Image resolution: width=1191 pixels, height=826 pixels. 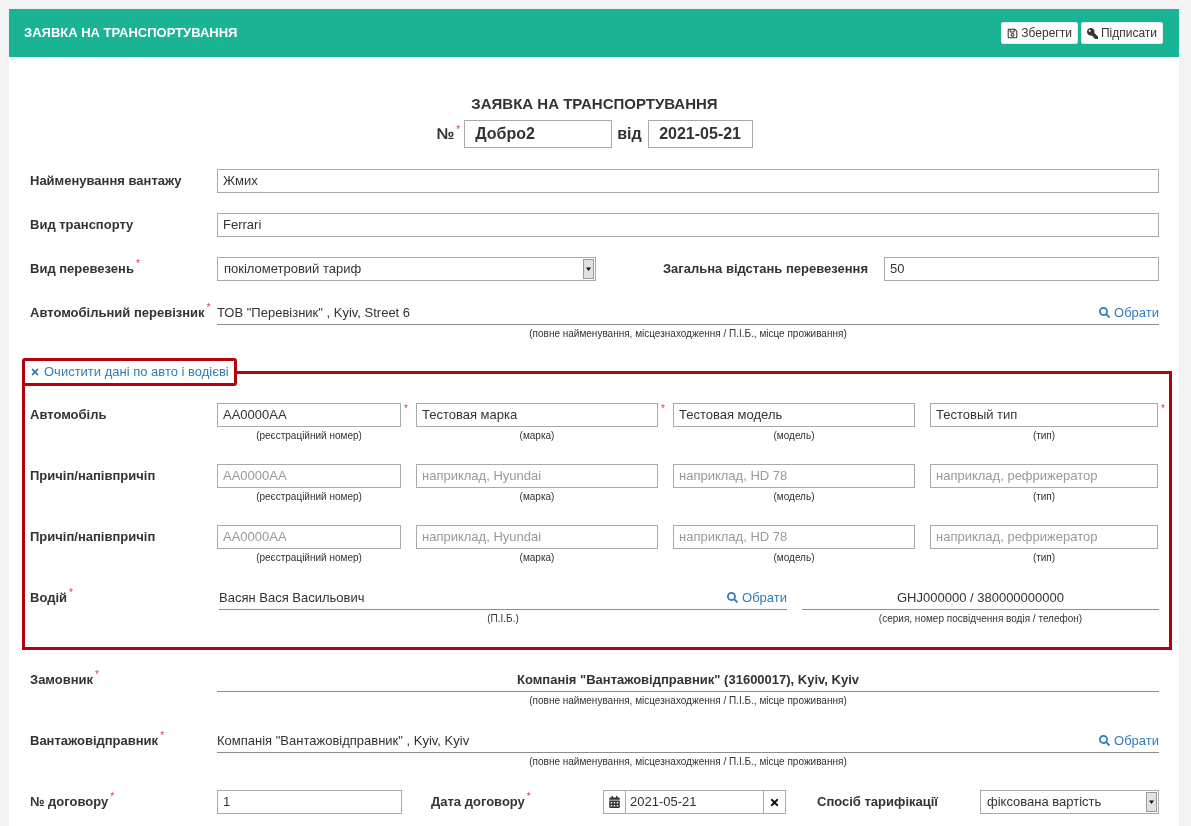 I want to click on field-value: Васян Вася Васильович, so click(x=292, y=597).